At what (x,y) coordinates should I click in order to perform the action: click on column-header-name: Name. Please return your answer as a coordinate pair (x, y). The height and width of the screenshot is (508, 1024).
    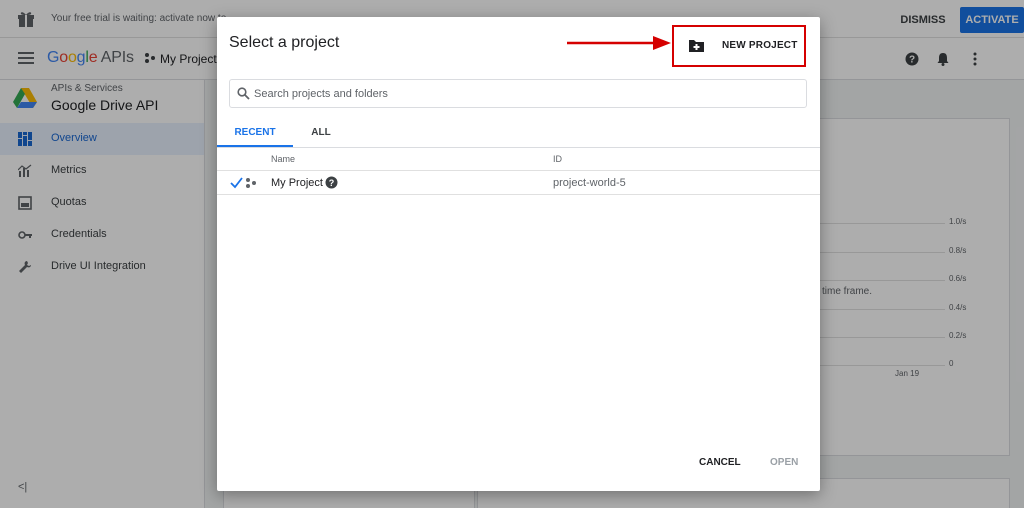
    Looking at the image, I should click on (283, 159).